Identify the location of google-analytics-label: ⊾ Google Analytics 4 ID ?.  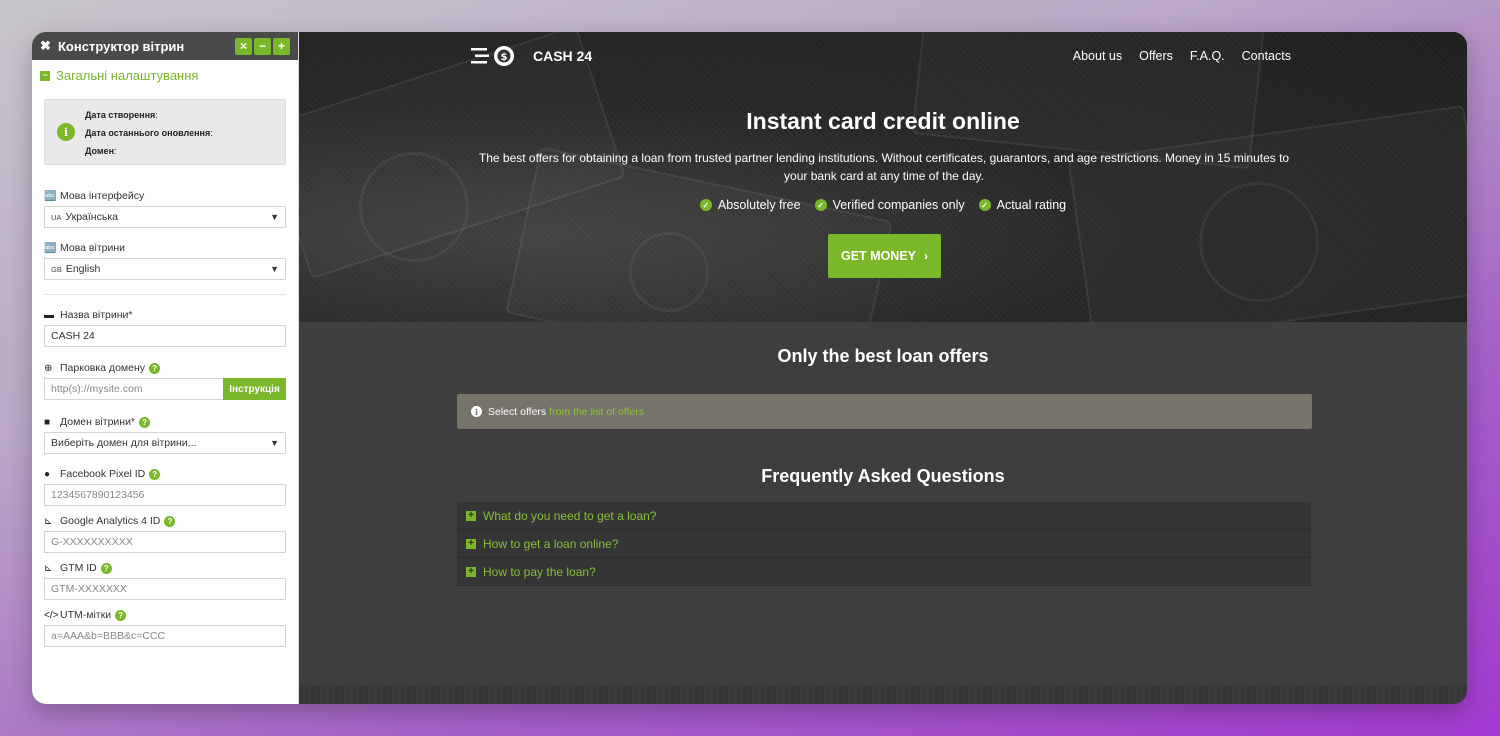
(165, 521).